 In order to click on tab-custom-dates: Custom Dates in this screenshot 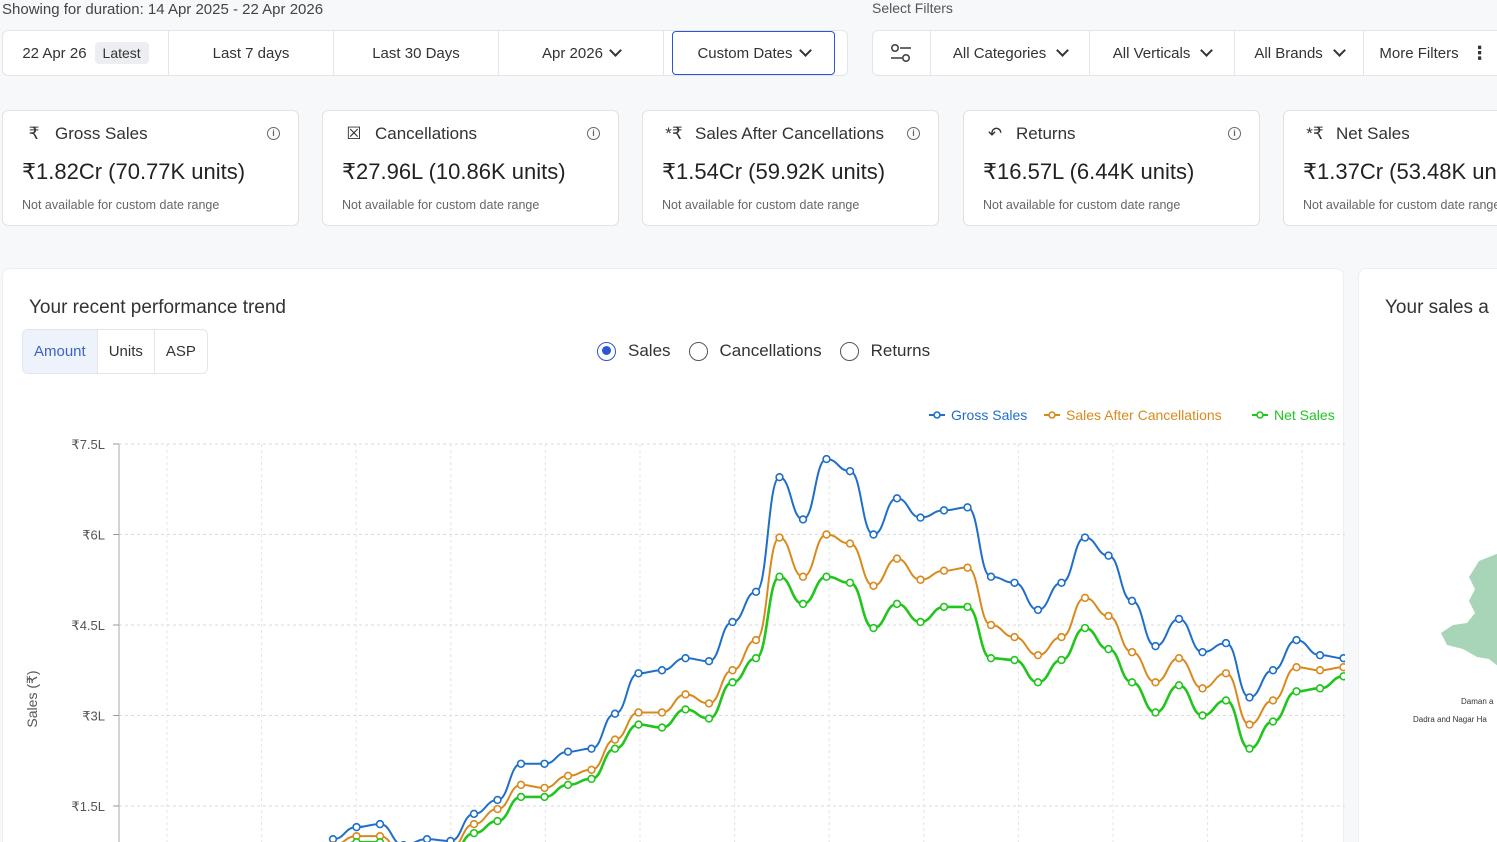, I will do `click(753, 53)`.